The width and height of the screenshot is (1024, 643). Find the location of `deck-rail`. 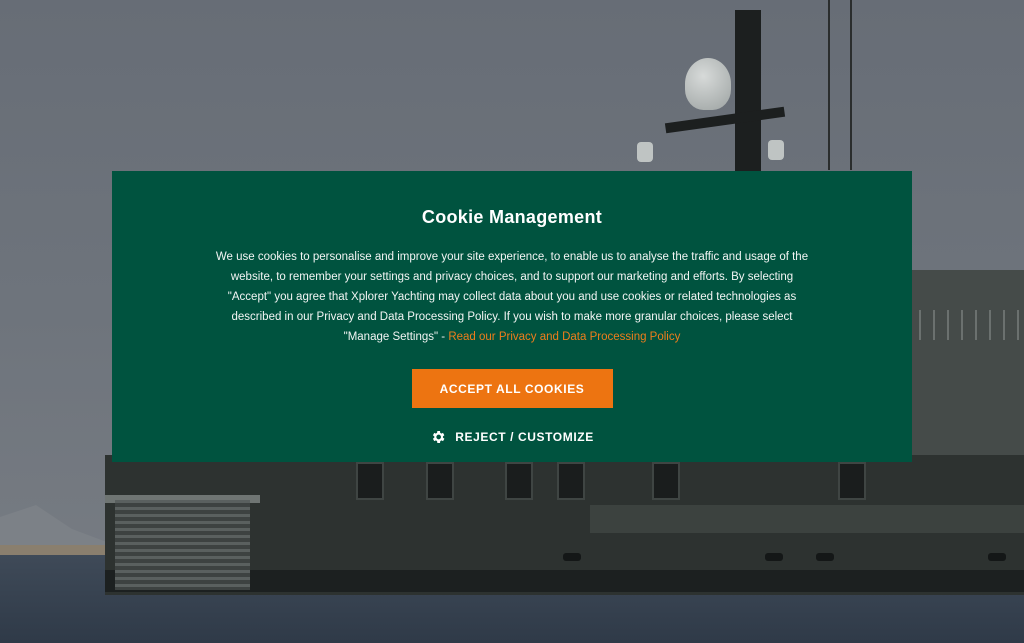

deck-rail is located at coordinates (964, 325).